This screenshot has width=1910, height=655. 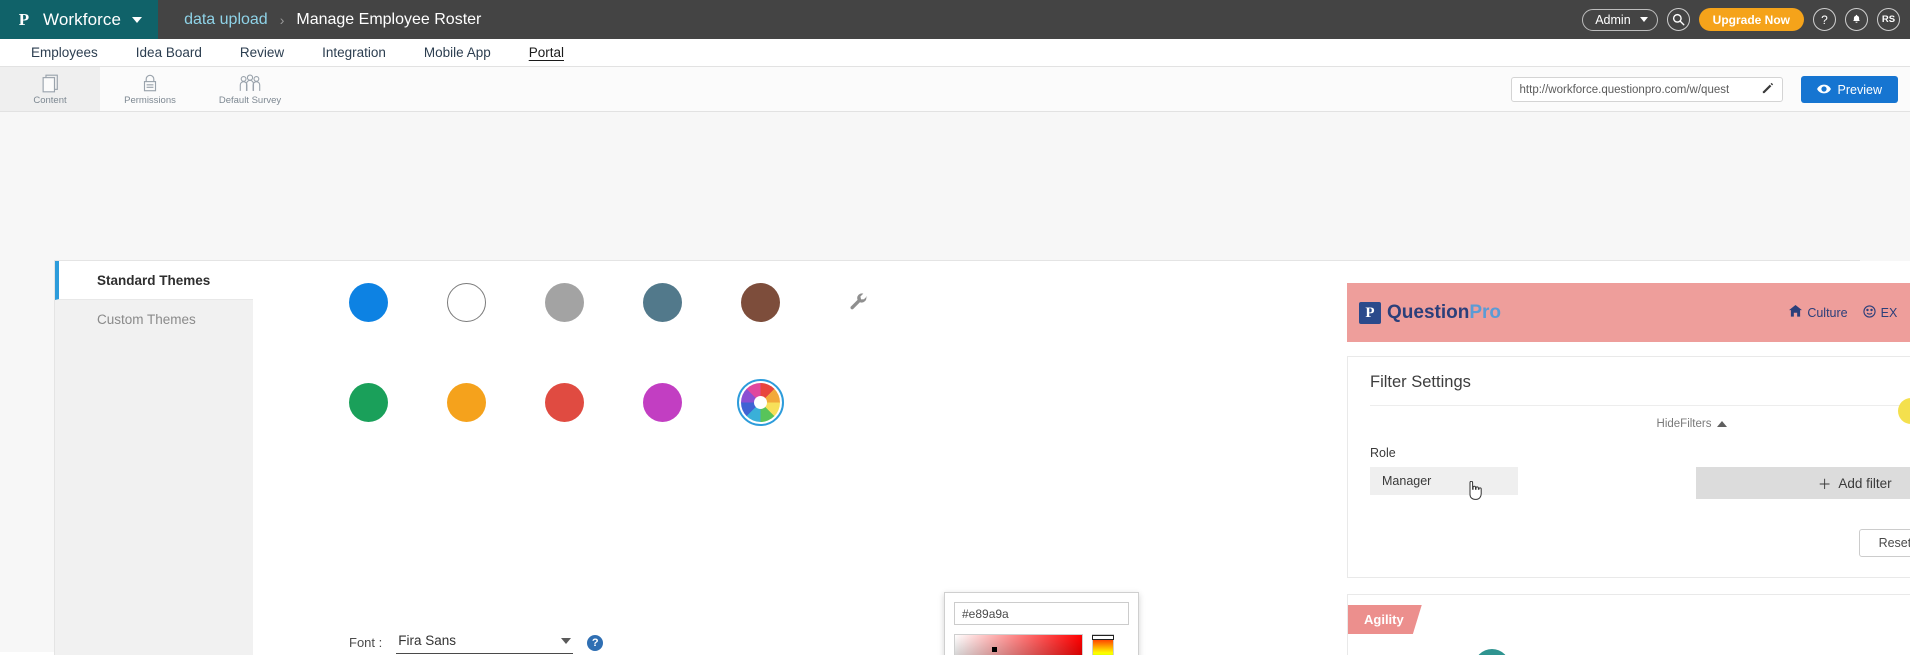 I want to click on agility-tab-label: Agility, so click(x=1385, y=619).